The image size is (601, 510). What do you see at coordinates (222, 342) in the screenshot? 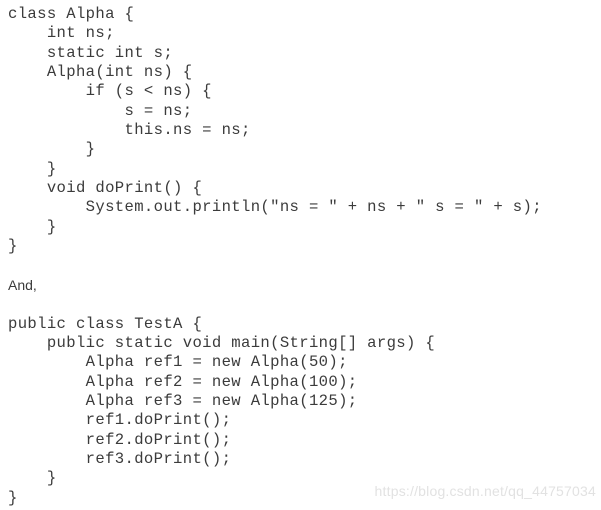
I see `code-line: public static void main(String[] args) {` at bounding box center [222, 342].